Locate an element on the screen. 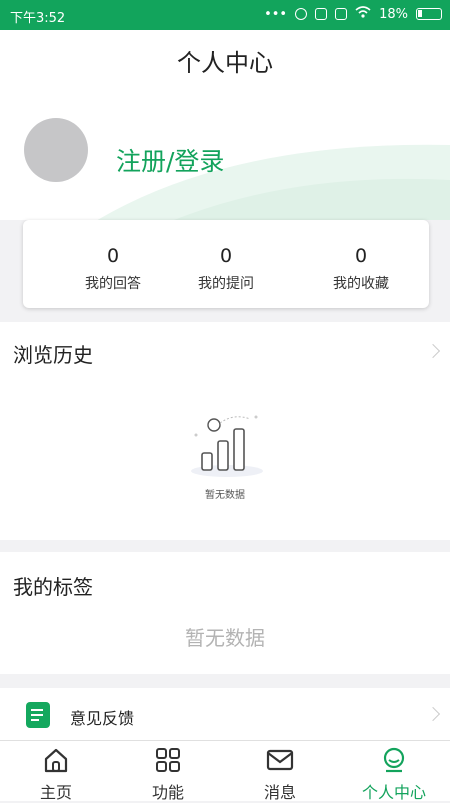 The width and height of the screenshot is (450, 803). stat-questions: 0 我的提问 is located at coordinates (226, 256).